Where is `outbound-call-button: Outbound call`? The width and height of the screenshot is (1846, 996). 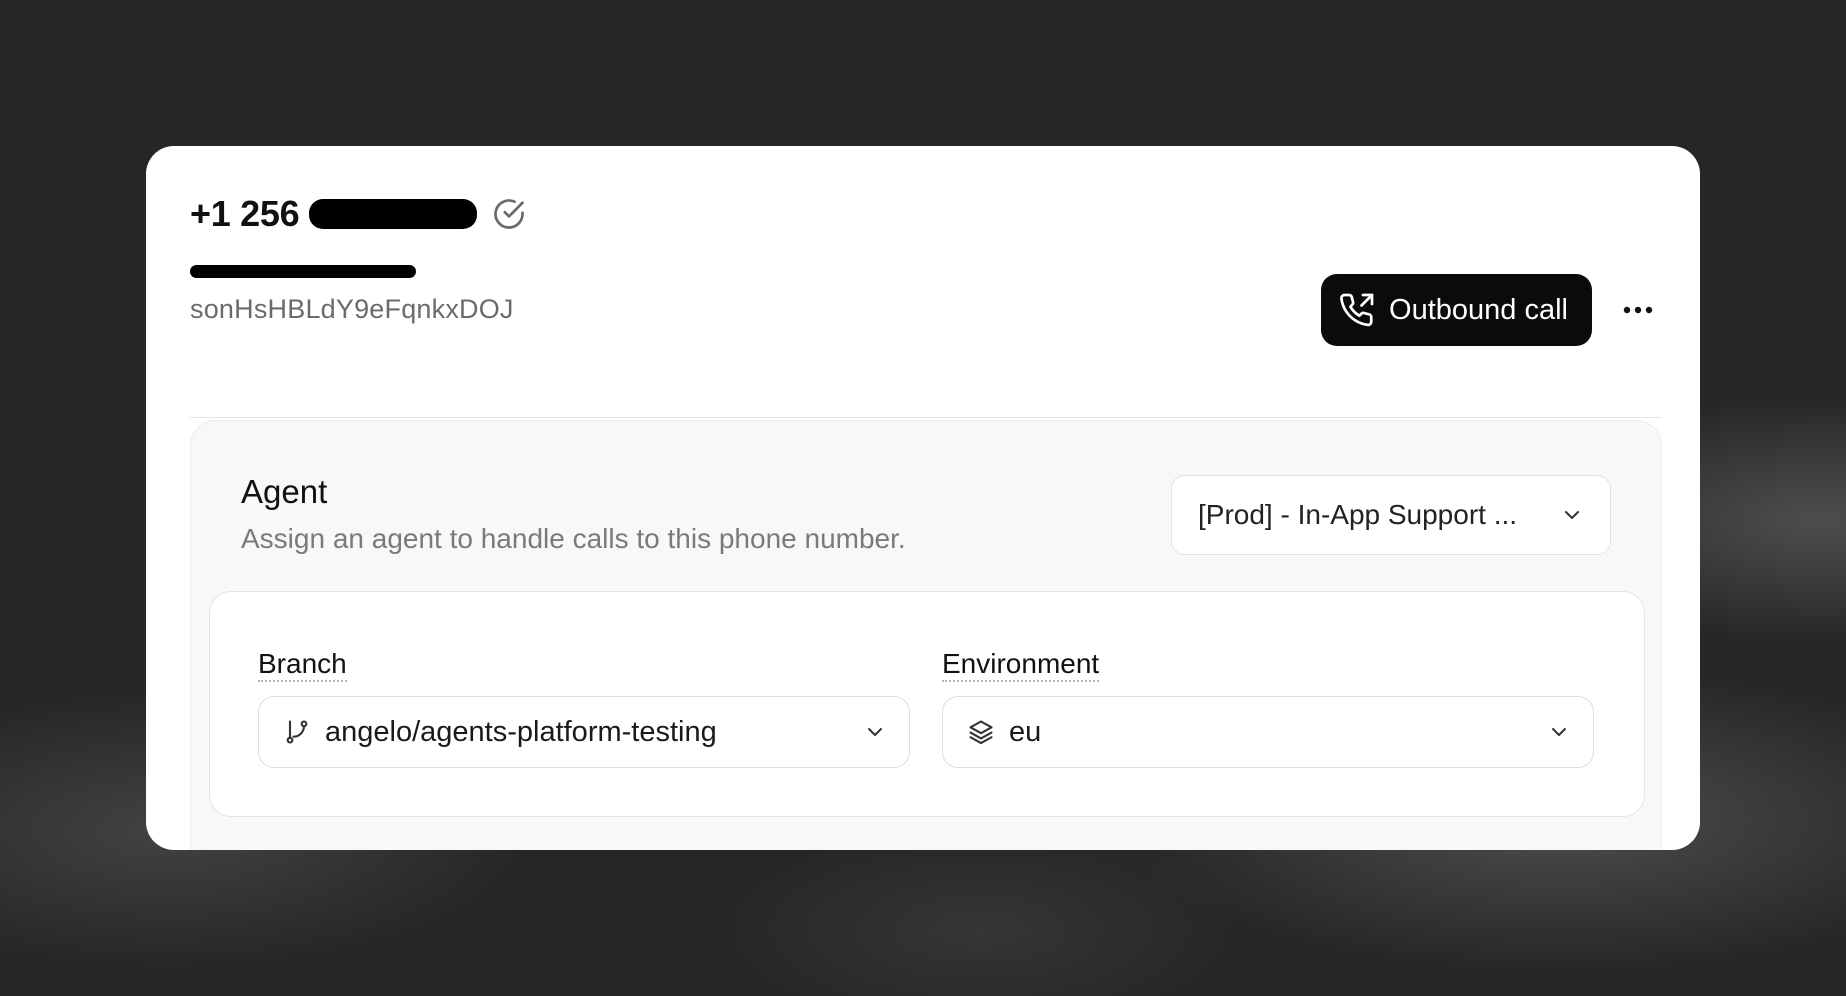 outbound-call-button: Outbound call is located at coordinates (1456, 310).